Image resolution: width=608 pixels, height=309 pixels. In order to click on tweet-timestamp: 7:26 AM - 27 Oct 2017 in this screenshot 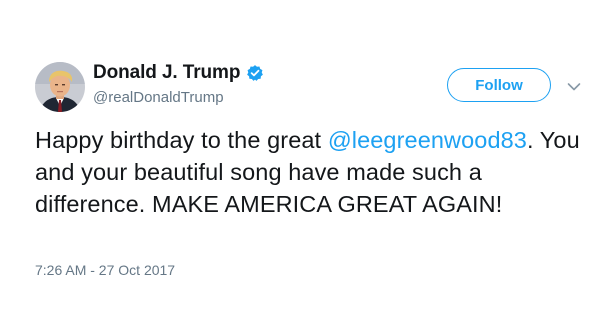, I will do `click(105, 270)`.